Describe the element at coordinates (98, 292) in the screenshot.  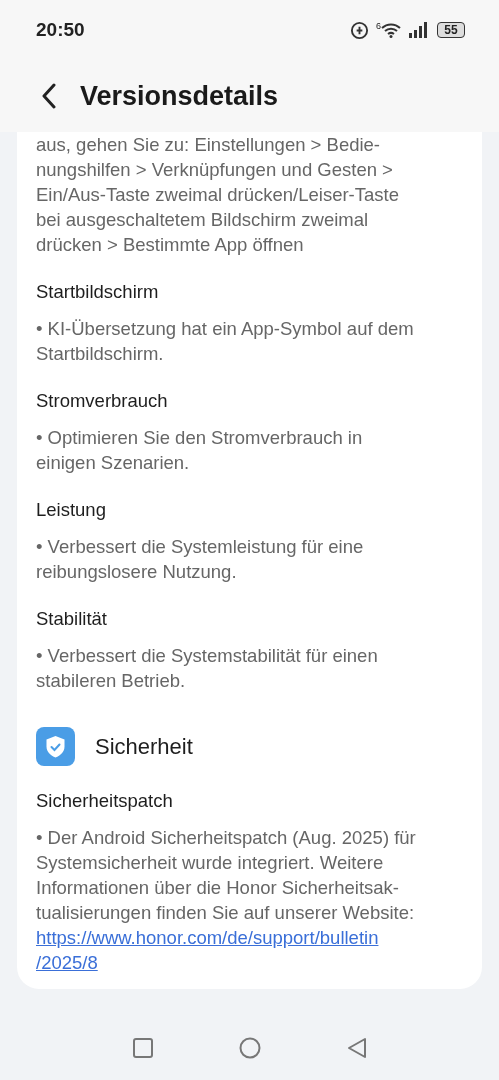
I see `section-heading: Startbildschirm` at that location.